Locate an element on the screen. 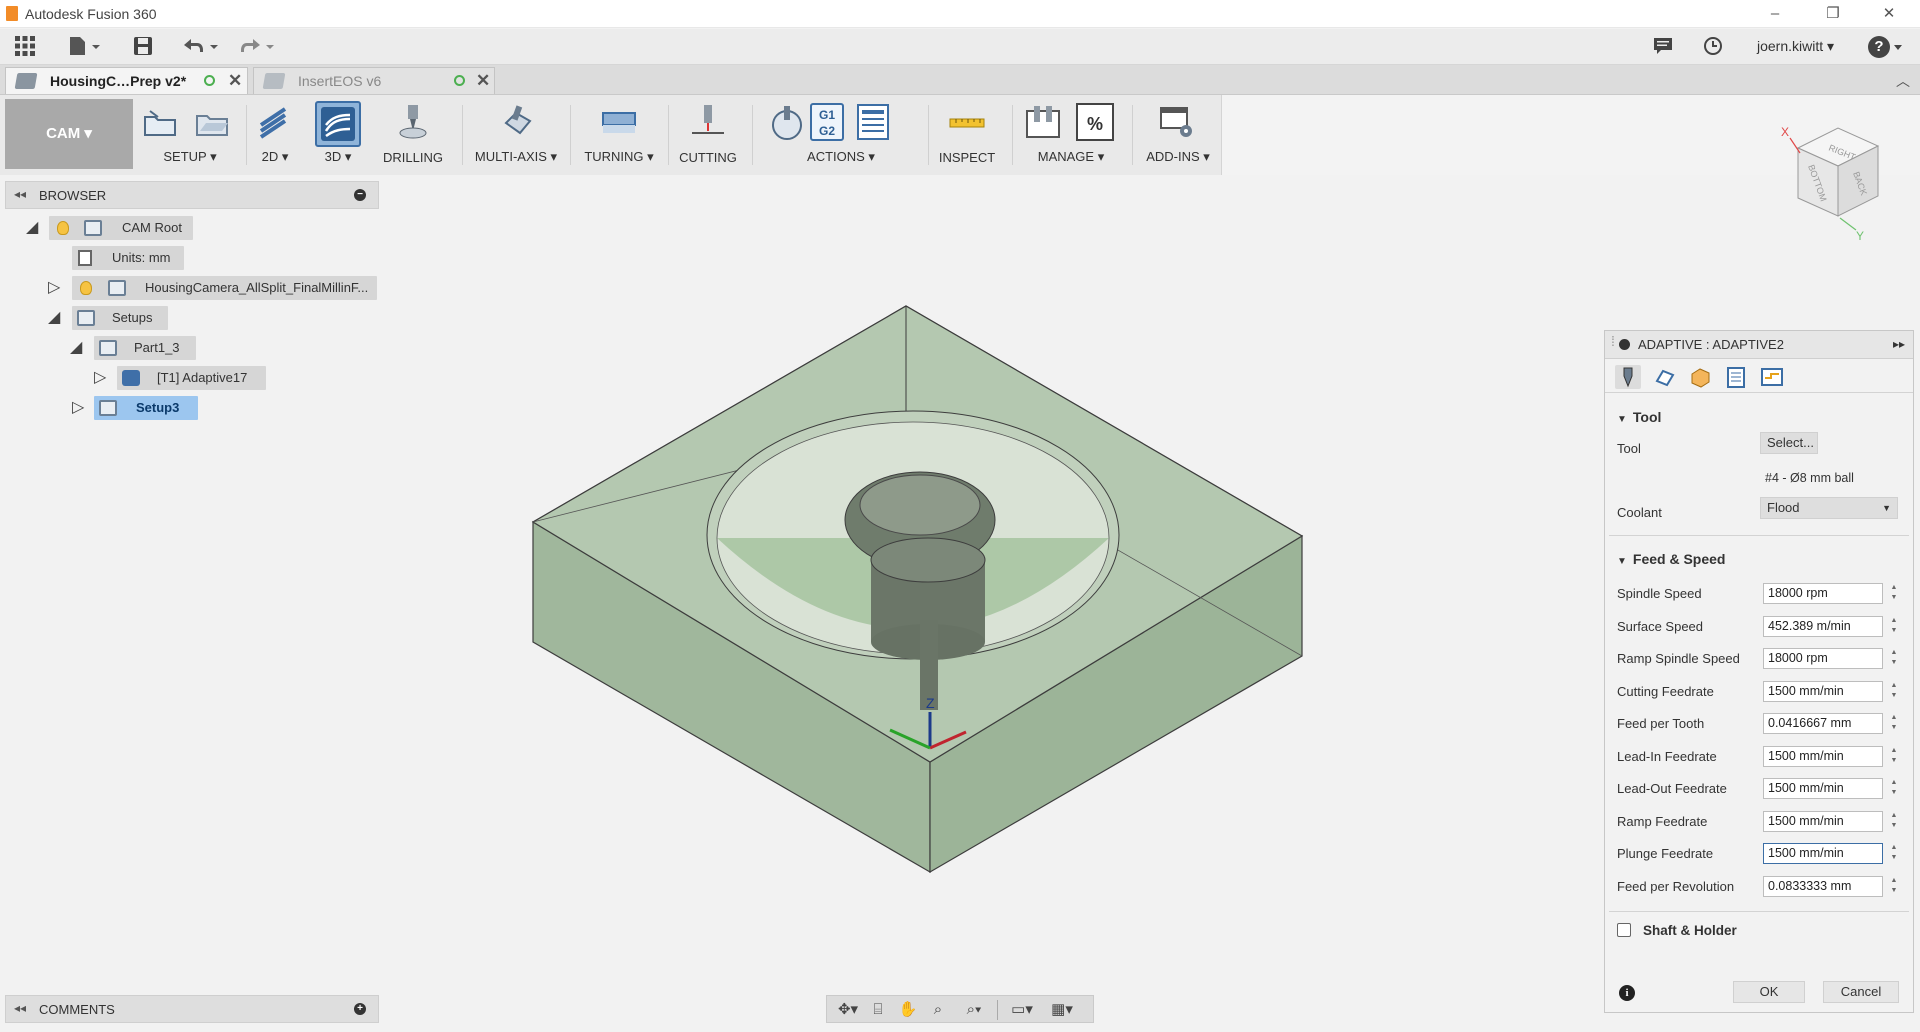  display-settings-icon: ▭▾ is located at coordinates (1022, 1010).